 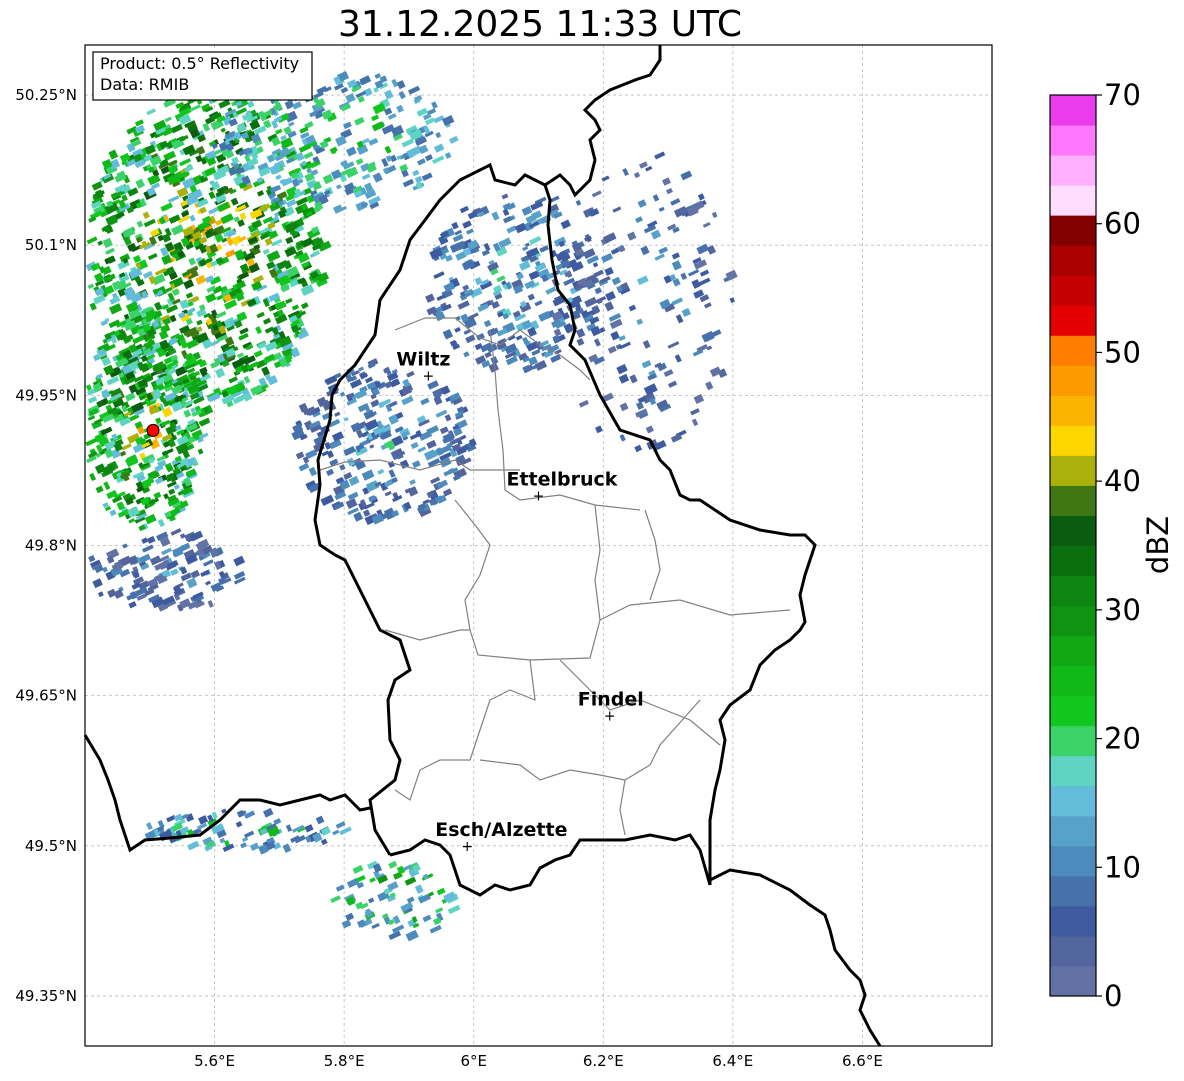 I want to click on lat-tick-label: 49.35°N, so click(x=46, y=996).